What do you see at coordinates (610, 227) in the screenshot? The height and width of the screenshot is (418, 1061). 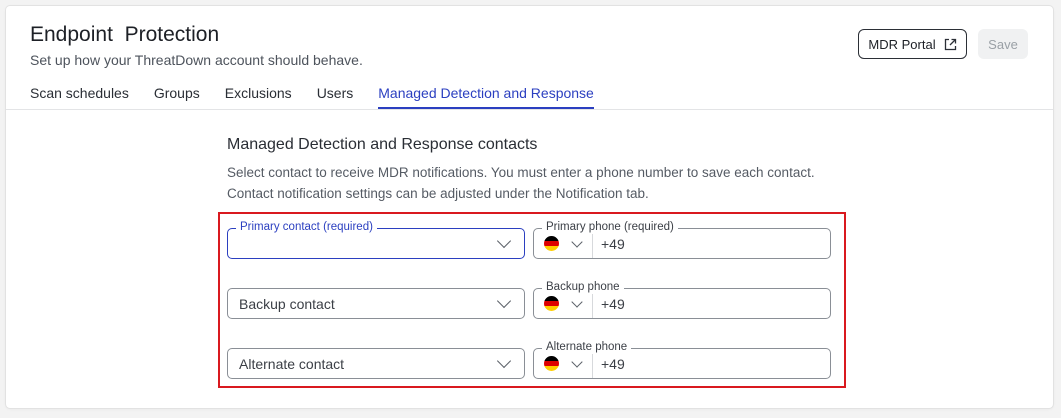 I see `primary-phone-label: Primary phone (required)` at bounding box center [610, 227].